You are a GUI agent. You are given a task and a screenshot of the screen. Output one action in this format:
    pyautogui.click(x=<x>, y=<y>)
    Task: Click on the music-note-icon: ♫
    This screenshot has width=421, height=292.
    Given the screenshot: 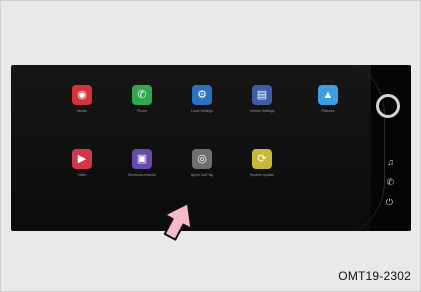 What is the action you would take?
    pyautogui.click(x=390, y=162)
    